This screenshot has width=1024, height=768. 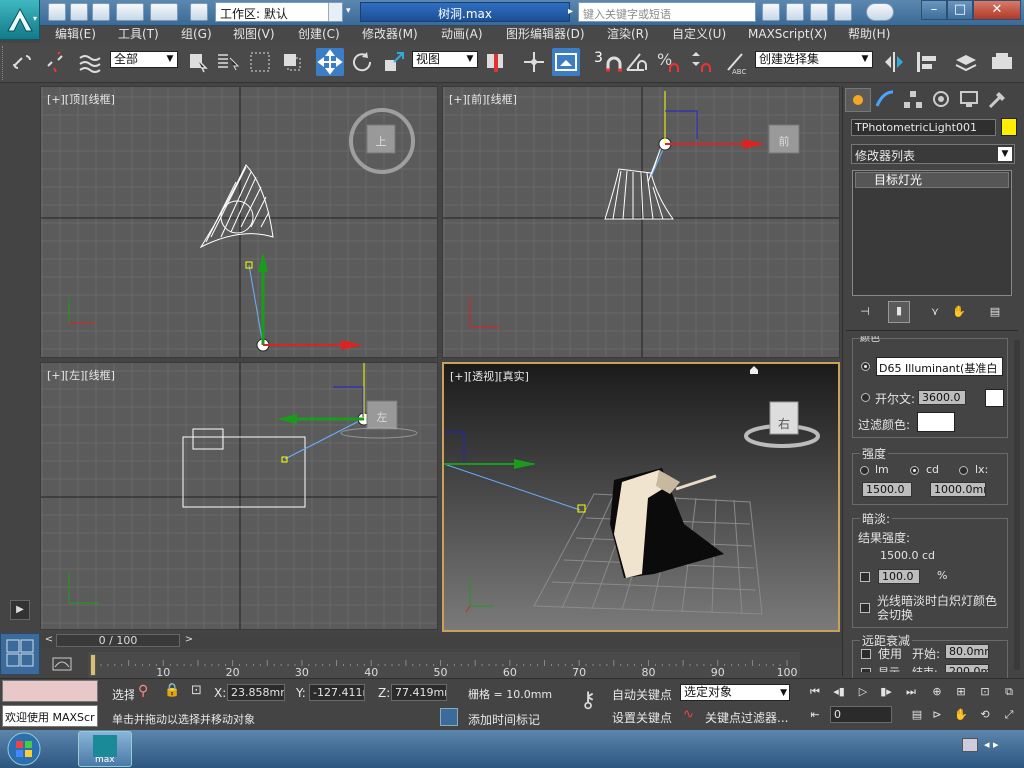 I want to click on percent-snap-icon: %, so click(x=668, y=62).